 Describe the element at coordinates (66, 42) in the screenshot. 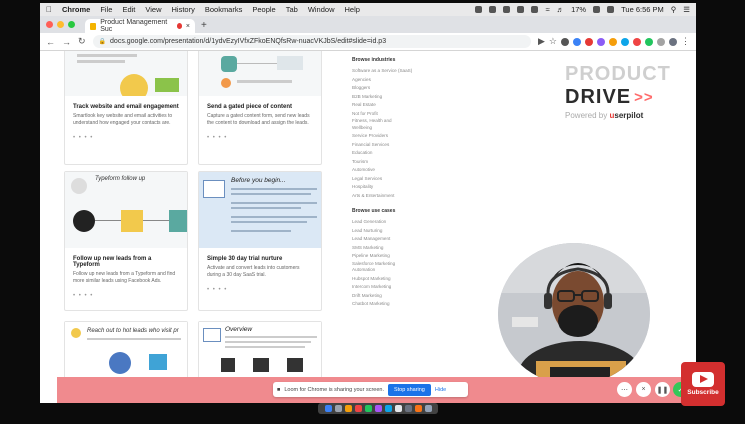

I see `forward-icon: →` at that location.